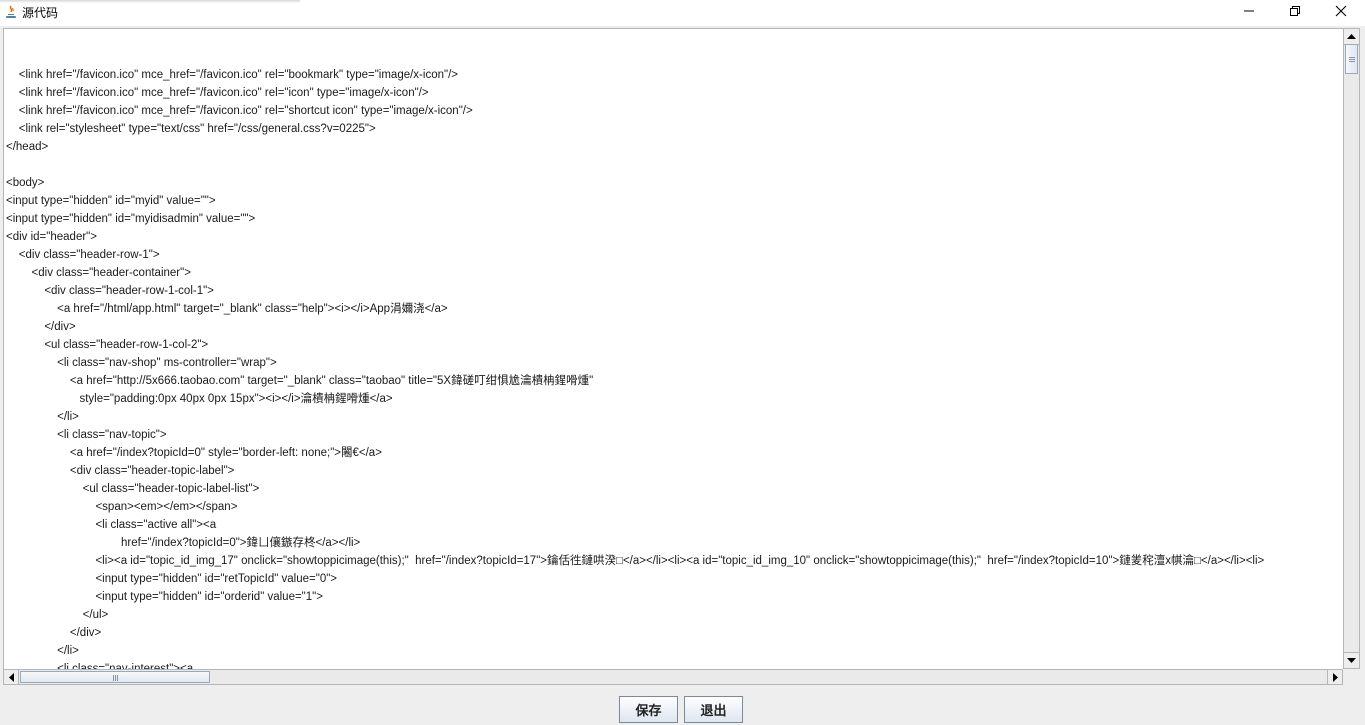  I want to click on code-line: <div class="header-row-1-col-1">, so click(110, 291).